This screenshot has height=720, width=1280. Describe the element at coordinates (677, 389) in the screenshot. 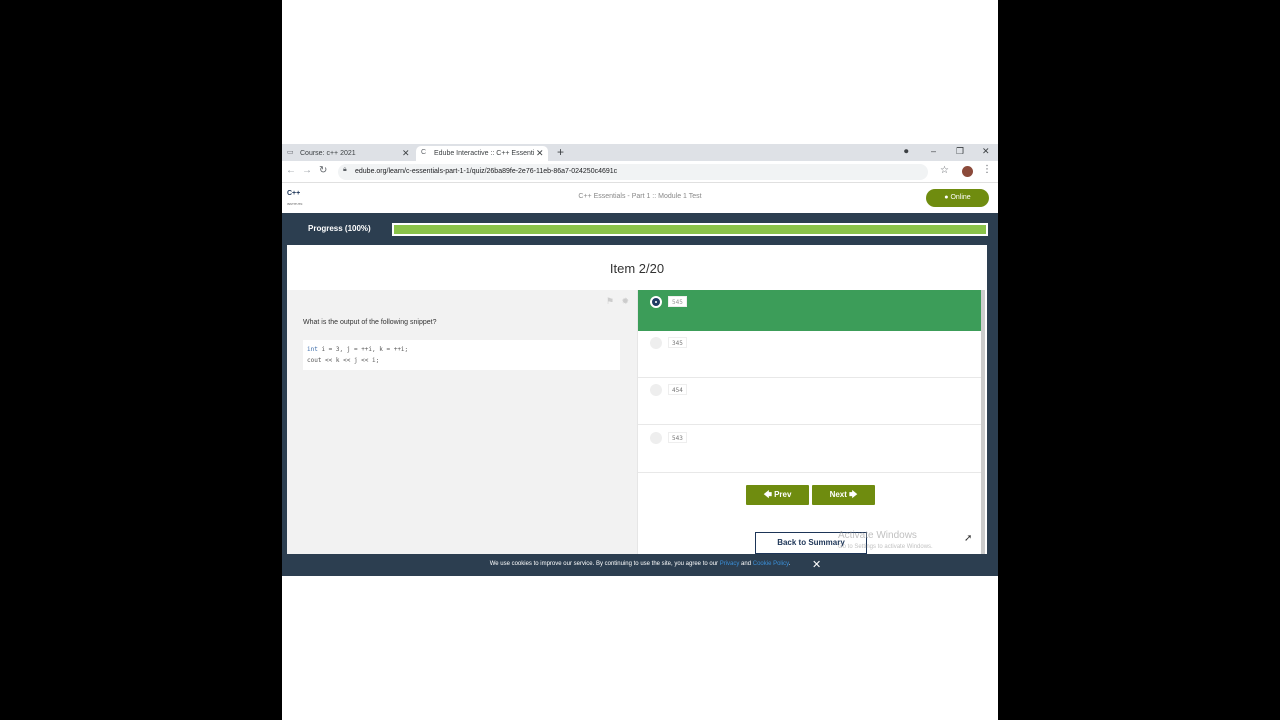

I see `answer-label: 454` at that location.